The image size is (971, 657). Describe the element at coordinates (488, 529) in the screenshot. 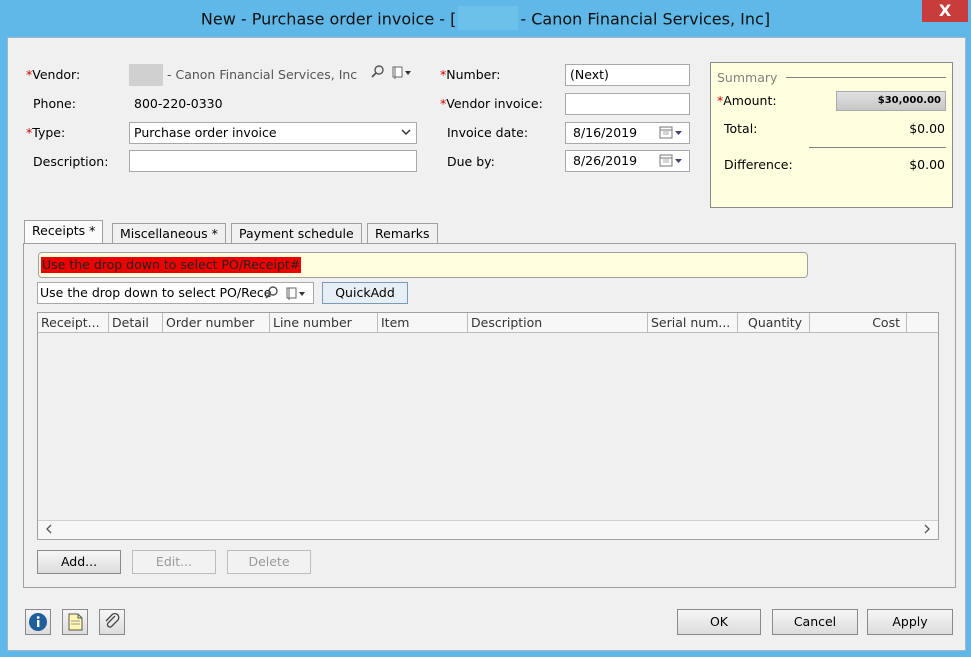

I see `horizontal-scrollbar` at that location.